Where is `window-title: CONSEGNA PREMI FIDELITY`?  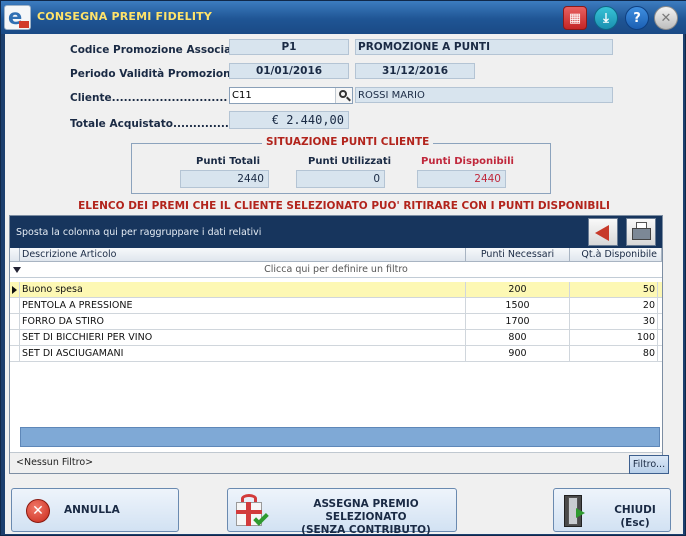
window-title: CONSEGNA PREMI FIDELITY is located at coordinates (124, 16).